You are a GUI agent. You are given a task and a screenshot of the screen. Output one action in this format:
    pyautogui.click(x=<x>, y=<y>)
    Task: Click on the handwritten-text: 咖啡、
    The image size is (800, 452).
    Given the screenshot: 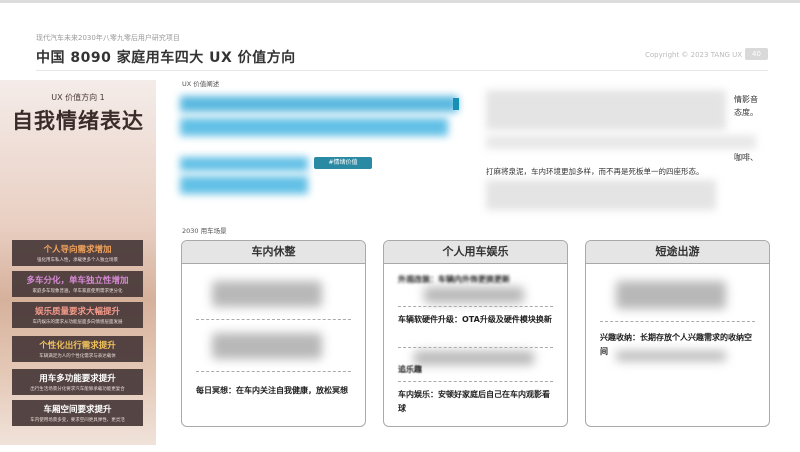 What is the action you would take?
    pyautogui.click(x=746, y=157)
    